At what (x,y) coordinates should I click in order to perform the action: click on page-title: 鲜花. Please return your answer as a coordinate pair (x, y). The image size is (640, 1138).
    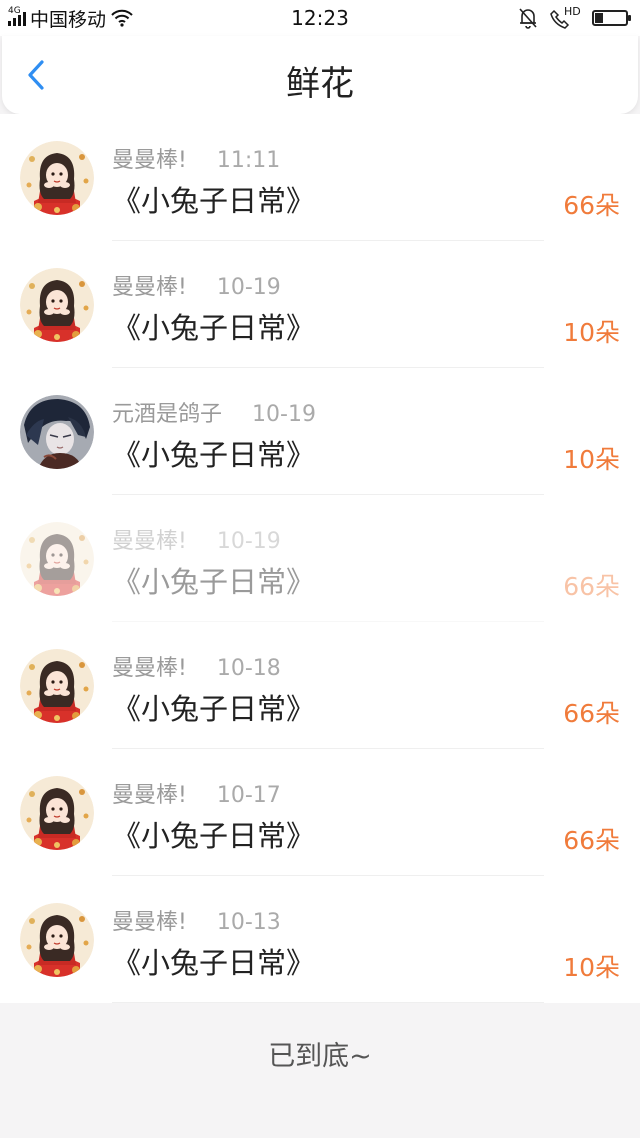
    Looking at the image, I should click on (320, 84).